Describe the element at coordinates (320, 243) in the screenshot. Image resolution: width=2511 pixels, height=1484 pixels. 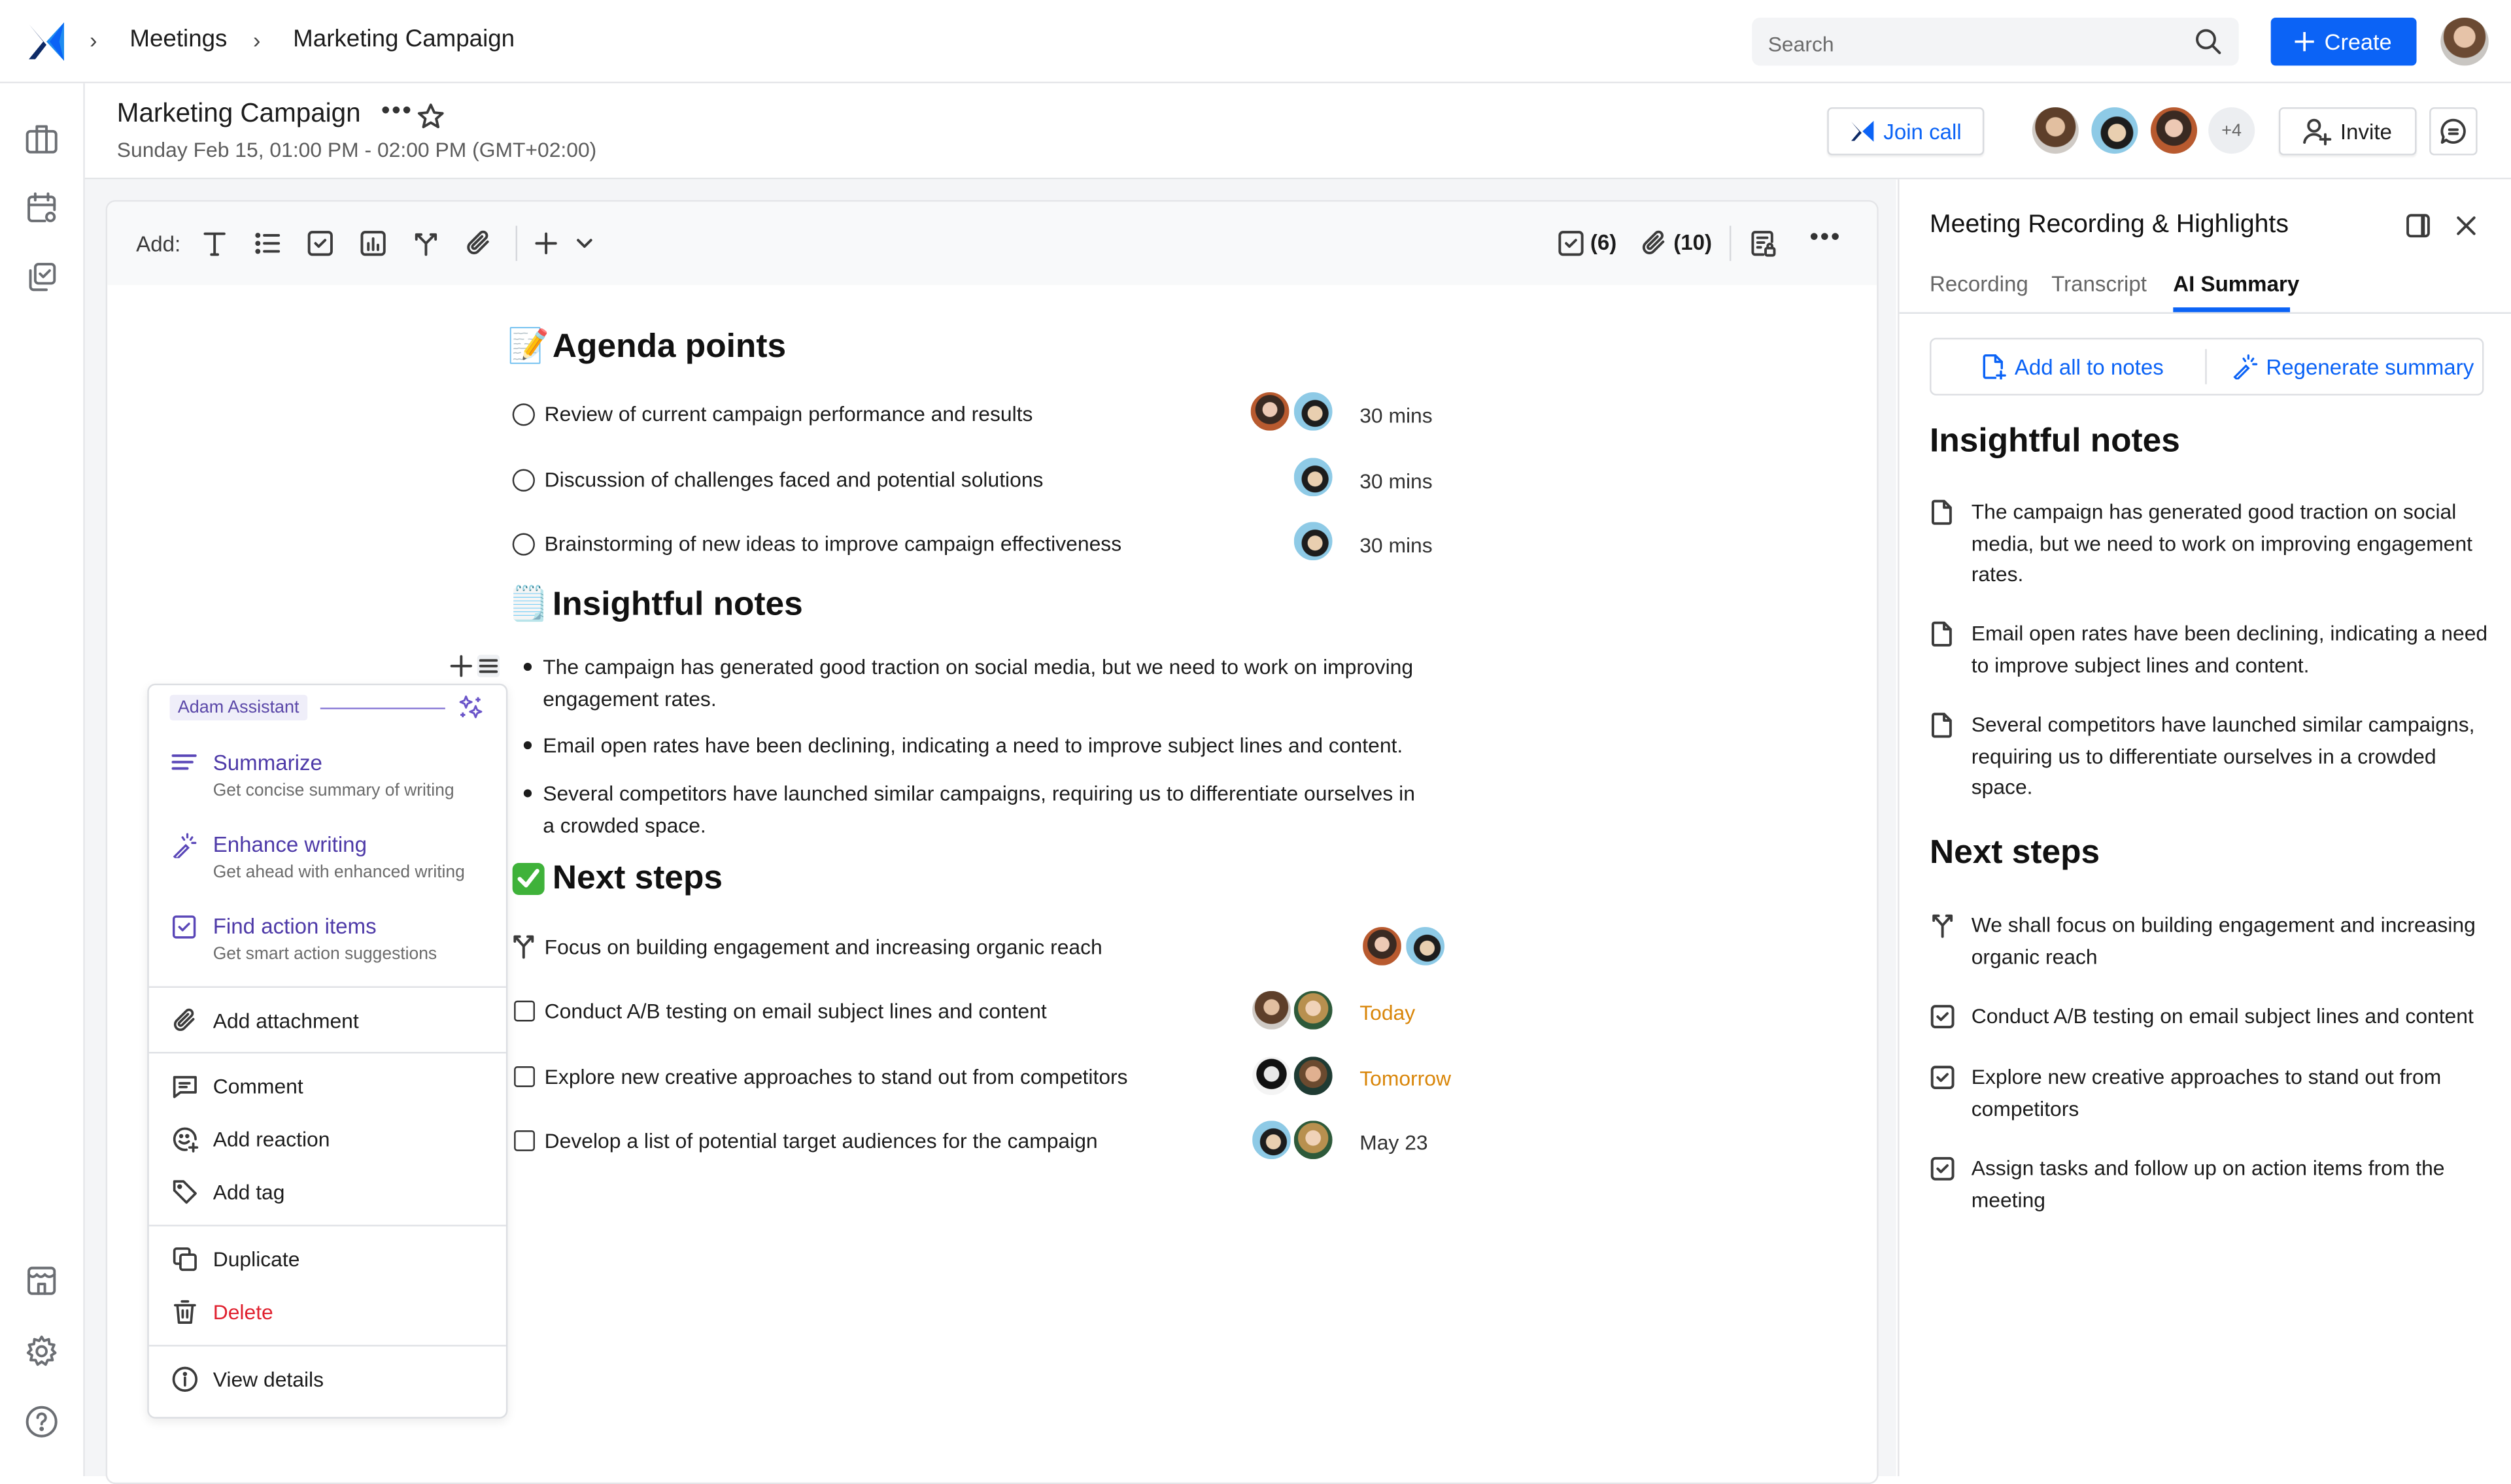
I see `checkbox-icon` at that location.